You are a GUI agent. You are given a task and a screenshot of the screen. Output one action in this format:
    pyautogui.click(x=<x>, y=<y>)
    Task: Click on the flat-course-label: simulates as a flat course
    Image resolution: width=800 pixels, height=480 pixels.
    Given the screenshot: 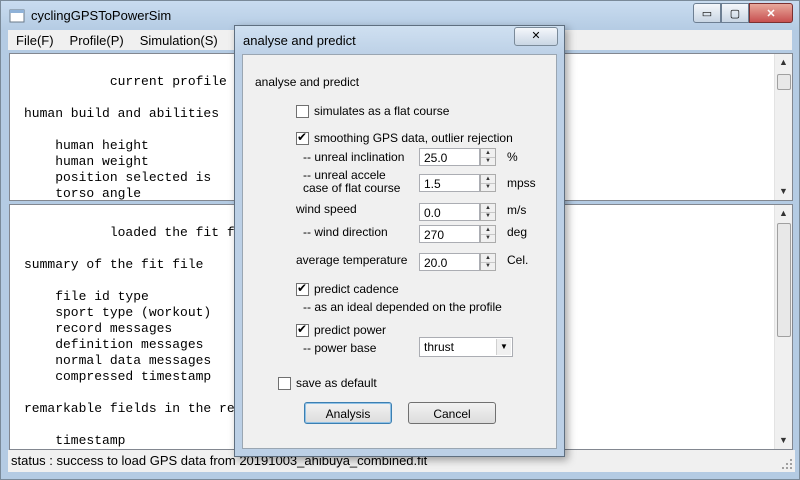 What is the action you would take?
    pyautogui.click(x=382, y=111)
    